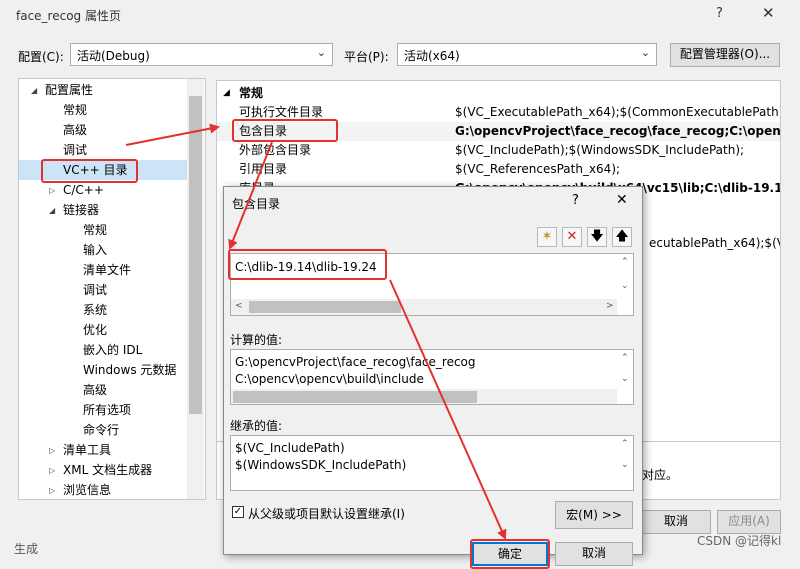  Describe the element at coordinates (594, 554) in the screenshot. I see `dialog-cancel-button: 取消` at that location.